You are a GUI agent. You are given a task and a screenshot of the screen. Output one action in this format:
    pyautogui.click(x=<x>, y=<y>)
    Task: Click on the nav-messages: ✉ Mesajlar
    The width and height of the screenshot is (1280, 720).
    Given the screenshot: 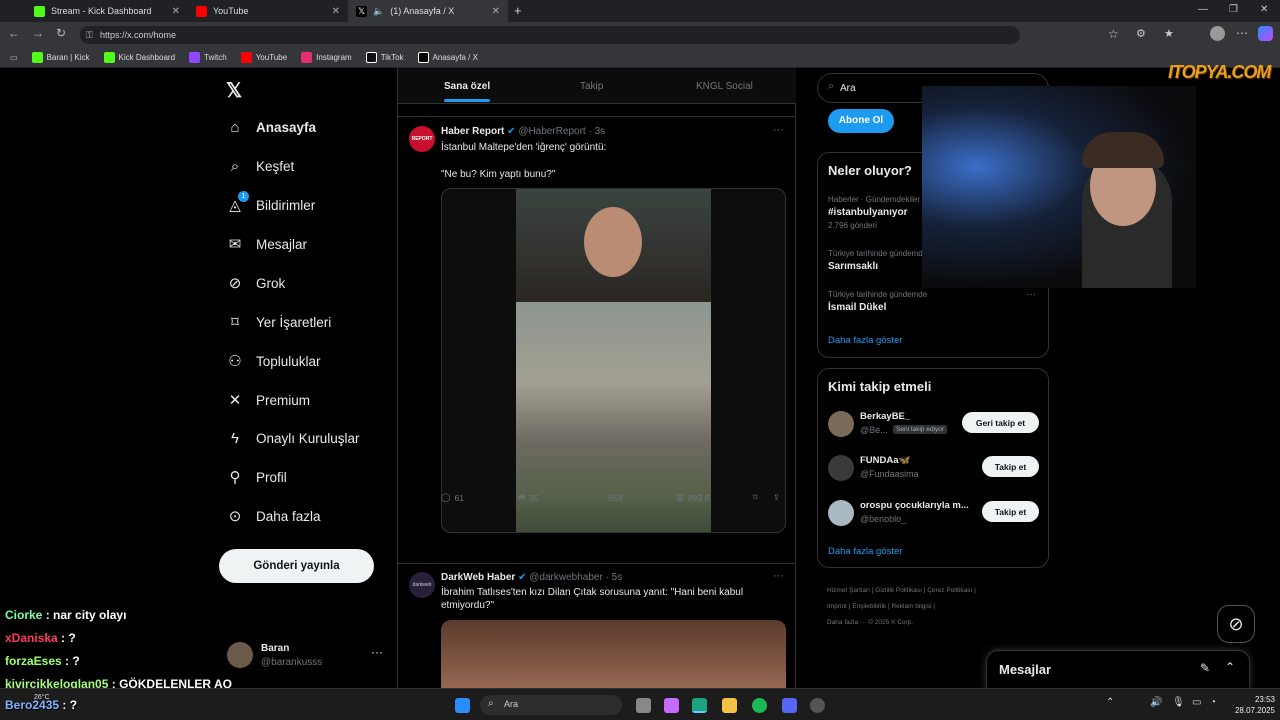 What is the action you would take?
    pyautogui.click(x=266, y=244)
    